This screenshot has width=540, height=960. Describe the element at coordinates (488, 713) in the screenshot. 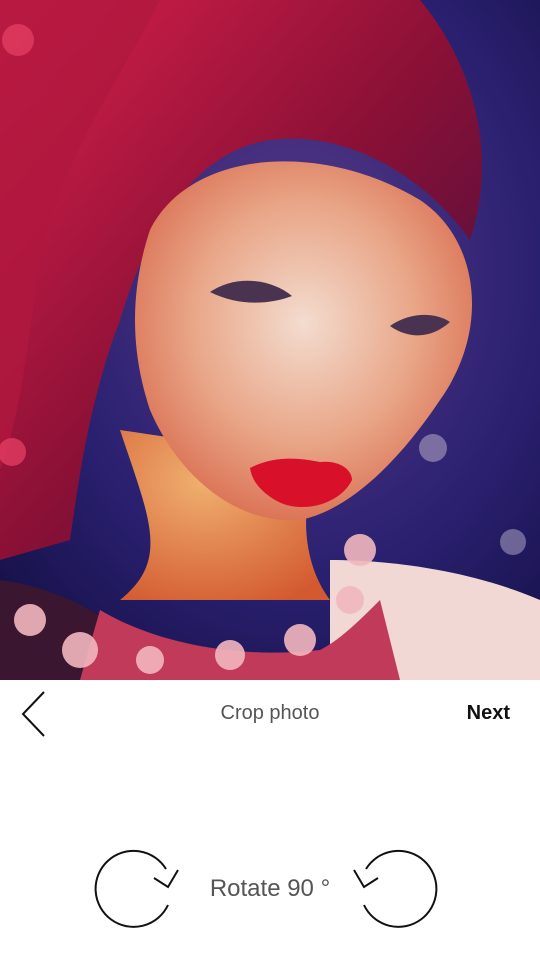

I see `next-button: Next` at that location.